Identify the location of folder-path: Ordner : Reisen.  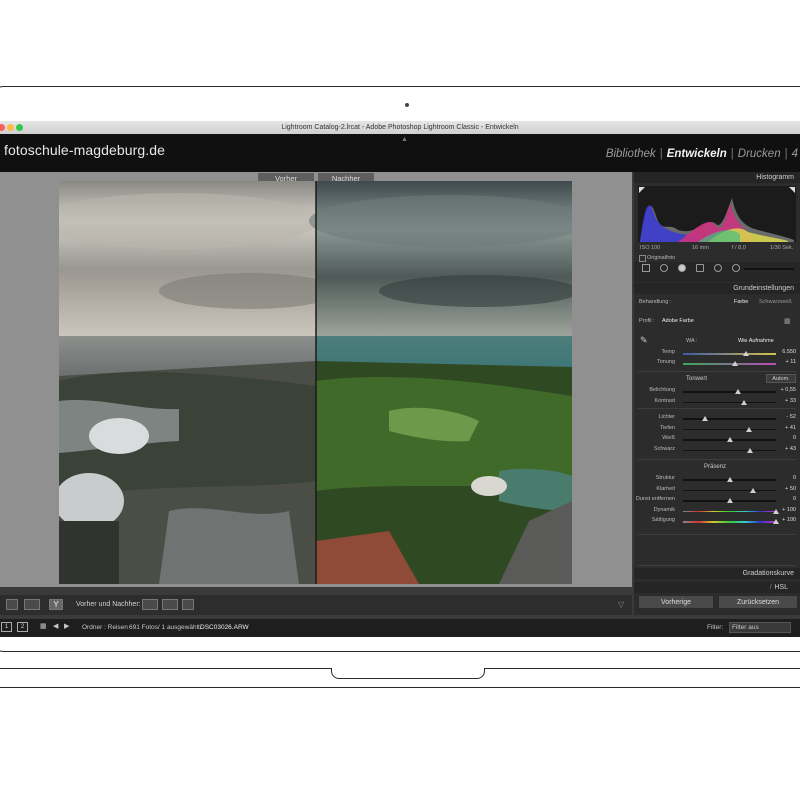
(105, 627).